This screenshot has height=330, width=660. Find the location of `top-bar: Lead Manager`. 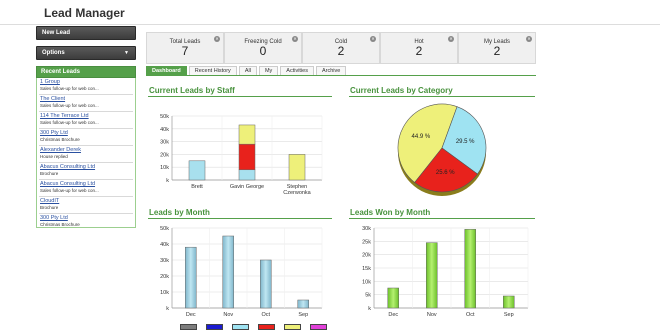

top-bar: Lead Manager is located at coordinates (330, 12).